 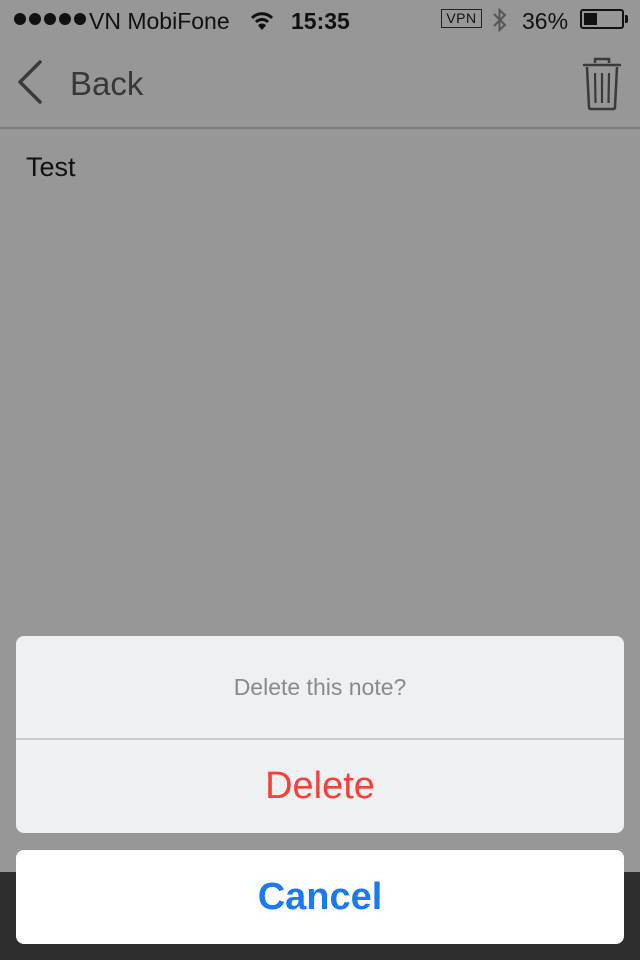 I want to click on battery-percentage: 36%, so click(x=545, y=21).